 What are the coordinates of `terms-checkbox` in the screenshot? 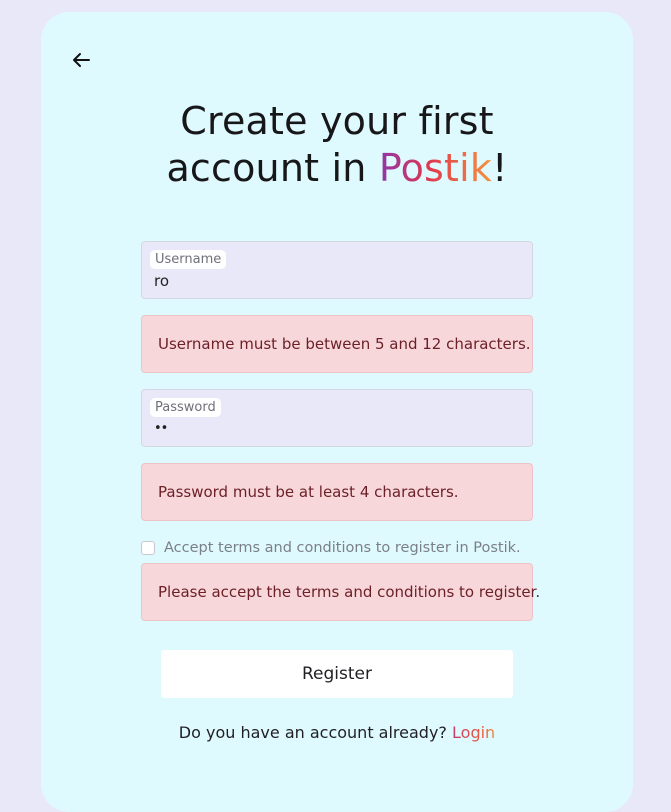 It's located at (148, 548).